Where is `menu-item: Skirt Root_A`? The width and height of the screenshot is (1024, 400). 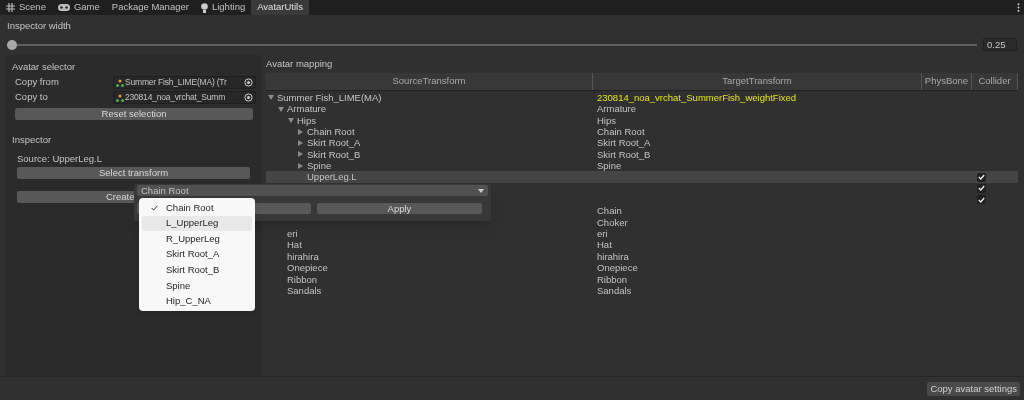
menu-item: Skirt Root_A is located at coordinates (197, 254).